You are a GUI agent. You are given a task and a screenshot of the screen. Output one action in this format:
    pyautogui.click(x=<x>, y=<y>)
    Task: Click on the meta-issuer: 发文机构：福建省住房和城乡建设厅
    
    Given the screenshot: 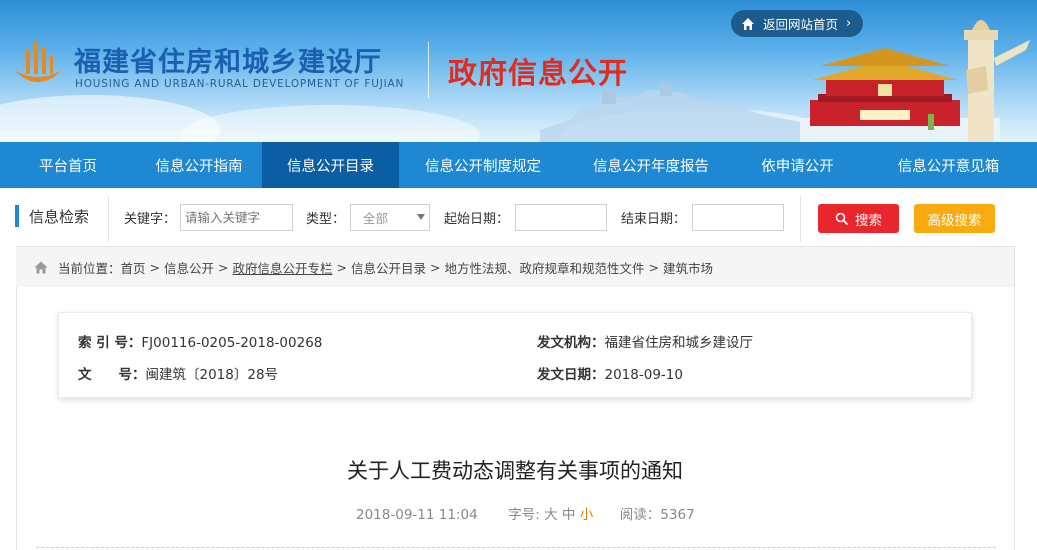 What is the action you would take?
    pyautogui.click(x=645, y=341)
    